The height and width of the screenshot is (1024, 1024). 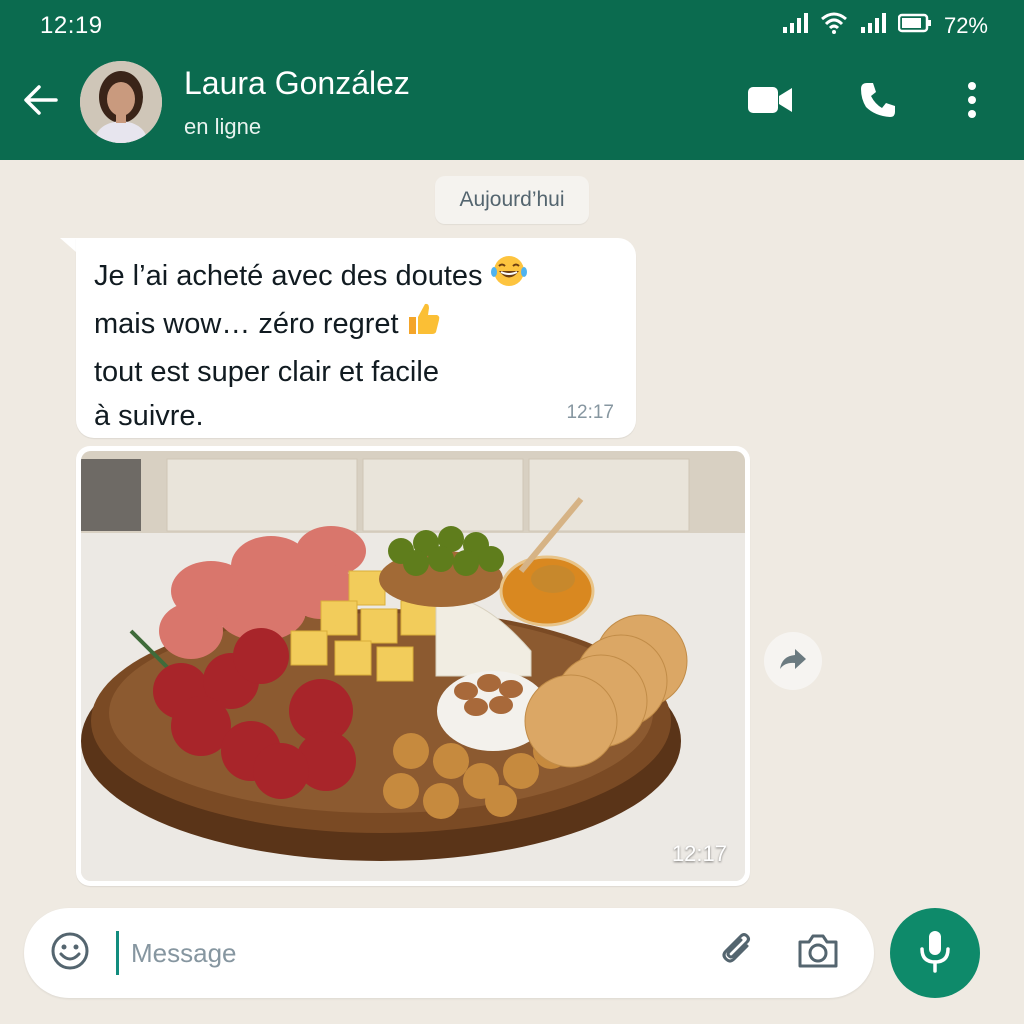 I want to click on message-text: mais wow… zéro regret, so click(x=246, y=324).